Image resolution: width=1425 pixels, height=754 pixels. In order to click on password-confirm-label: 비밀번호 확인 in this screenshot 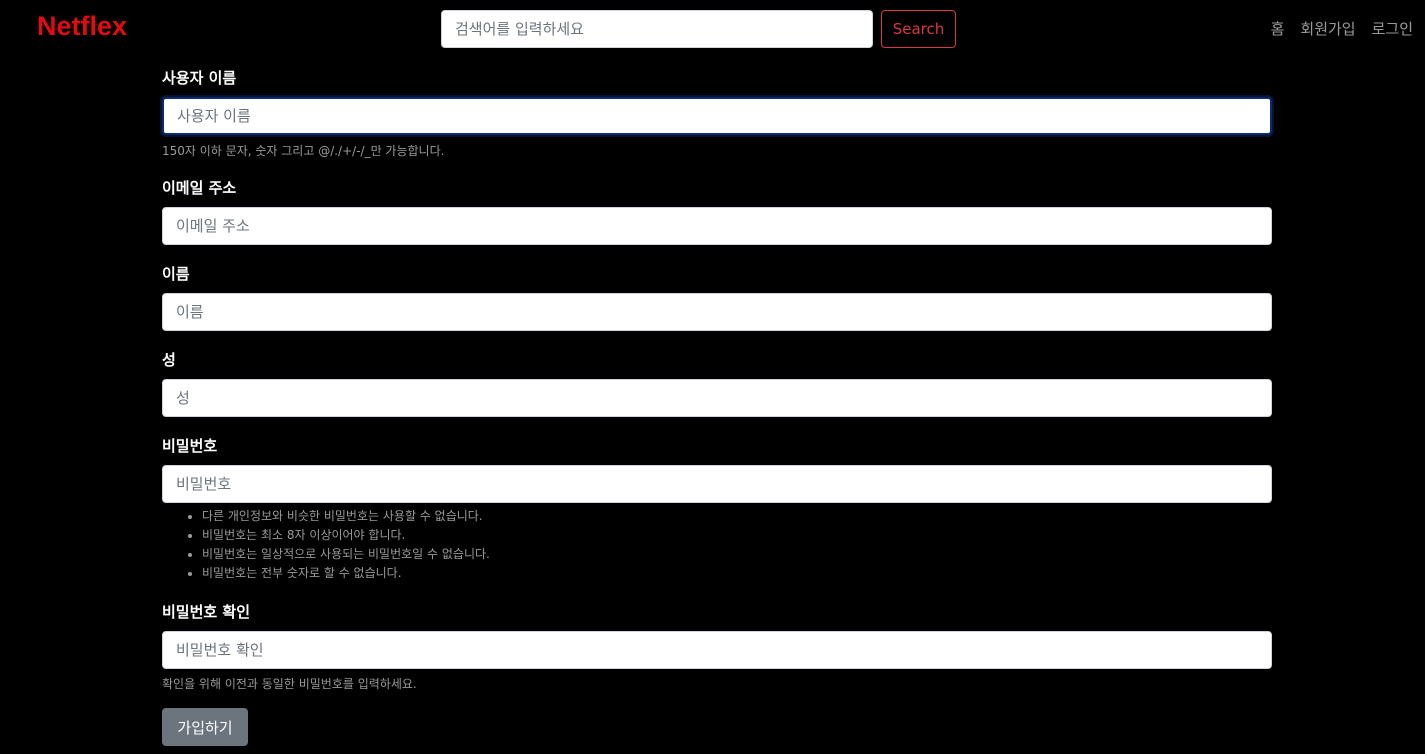, I will do `click(206, 612)`.